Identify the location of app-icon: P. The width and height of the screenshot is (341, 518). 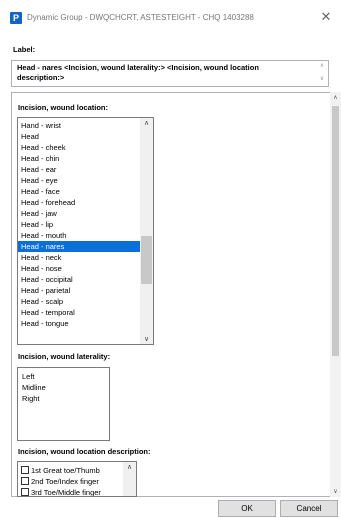
(16, 18).